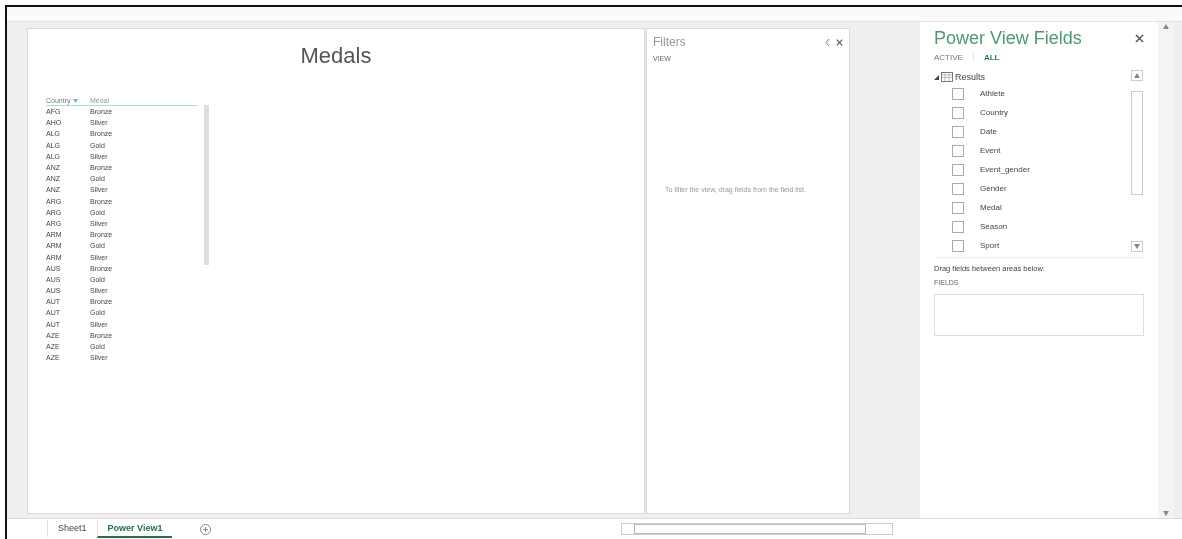  What do you see at coordinates (1008, 38) in the screenshot?
I see `pane-title: Power View Fields` at bounding box center [1008, 38].